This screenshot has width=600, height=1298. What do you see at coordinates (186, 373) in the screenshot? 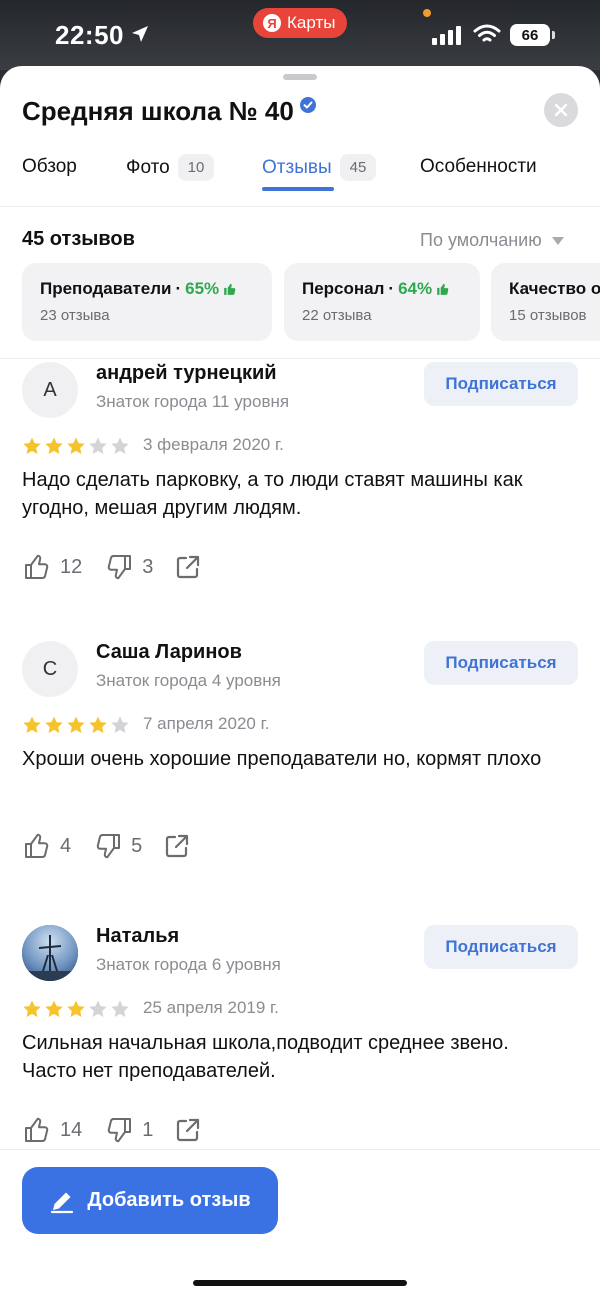
I see `reviewer-name: андрей турнецкий` at bounding box center [186, 373].